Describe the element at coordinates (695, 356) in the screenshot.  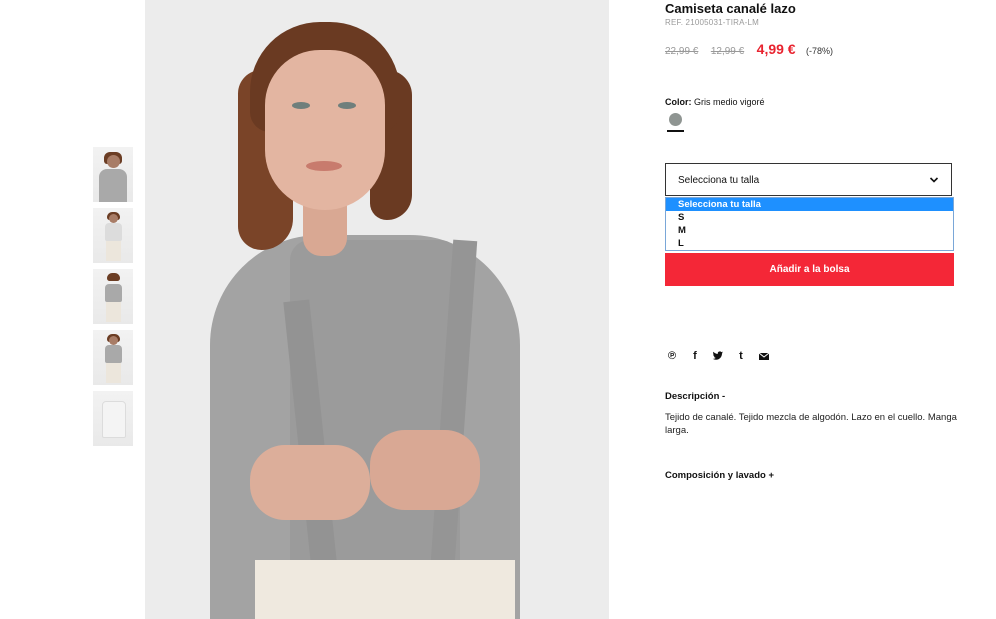
I see `facebook-icon: f` at that location.